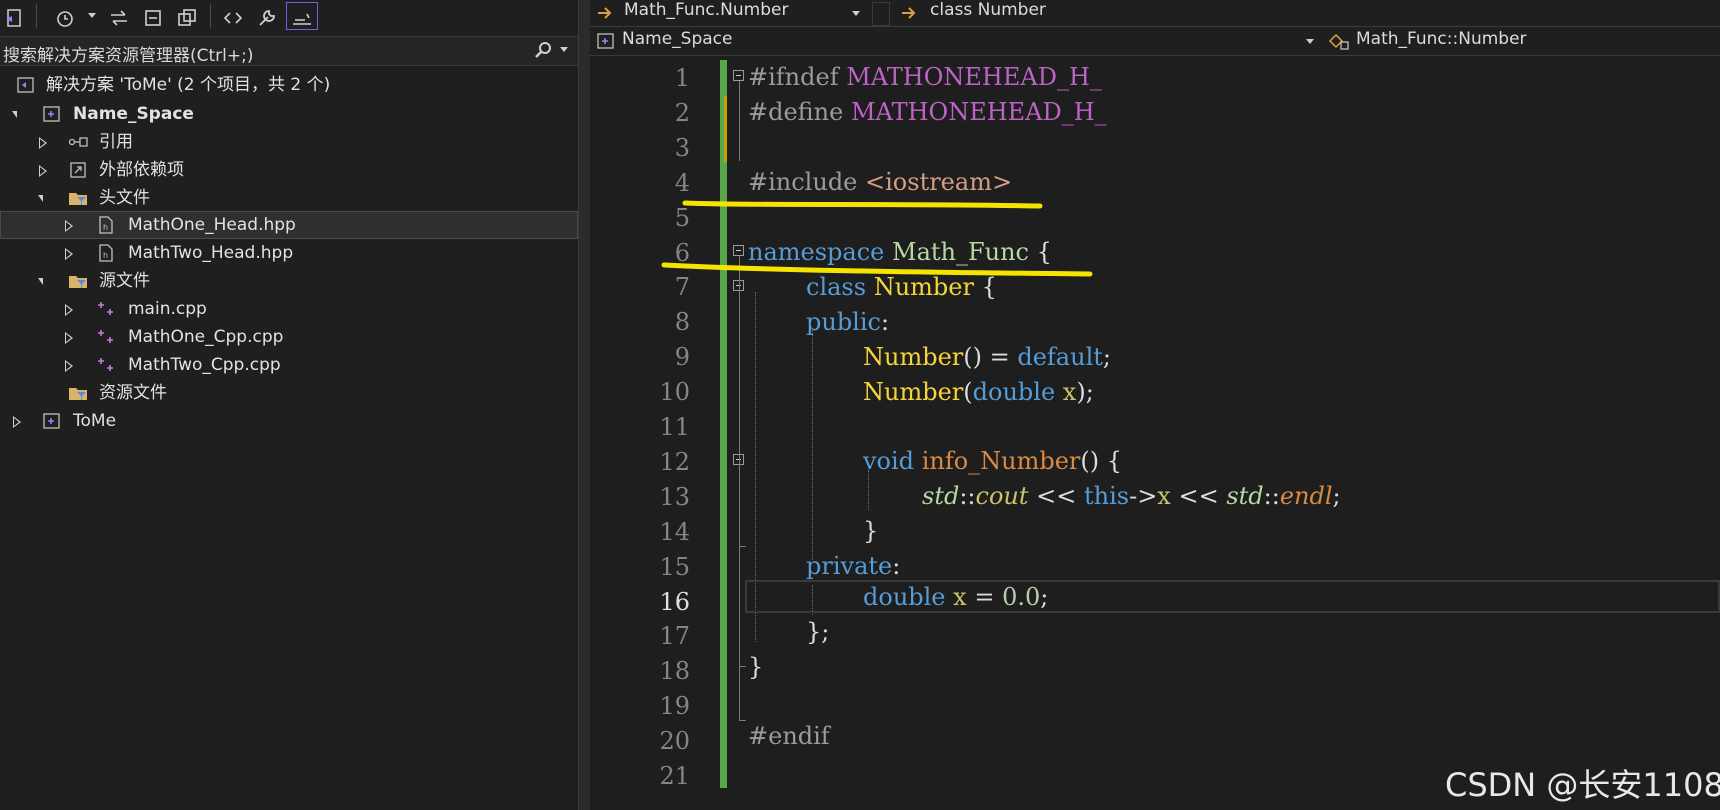 The height and width of the screenshot is (810, 1720). I want to click on code-line-6: namespace Math_Func {, so click(900, 252).